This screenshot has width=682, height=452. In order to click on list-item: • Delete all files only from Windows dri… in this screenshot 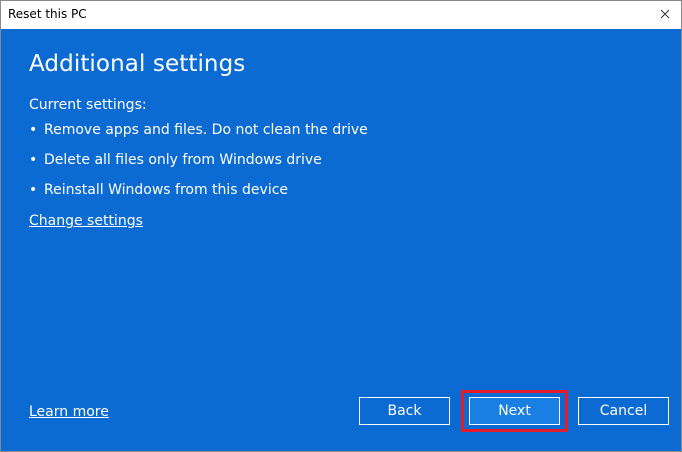, I will do `click(198, 167)`.